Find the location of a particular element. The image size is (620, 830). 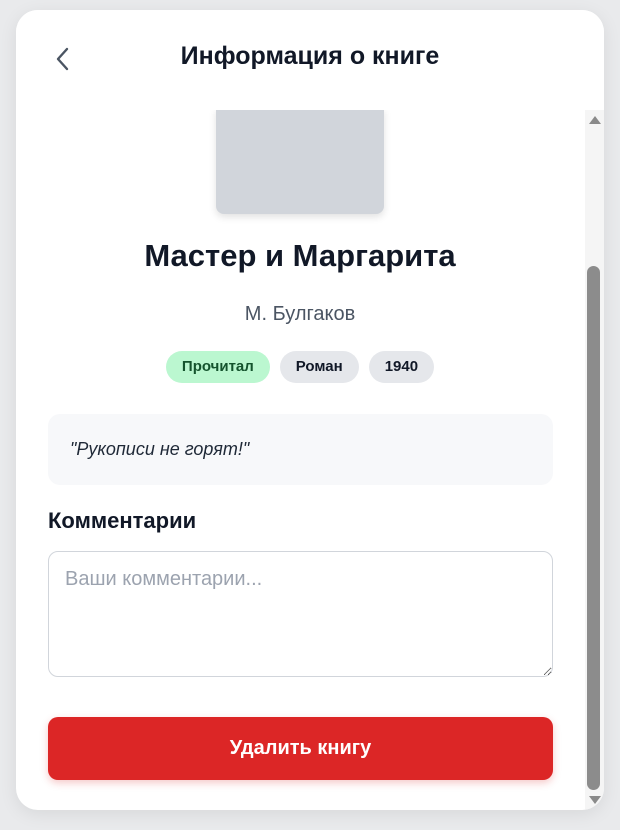

year-badge: 1940 is located at coordinates (401, 367).